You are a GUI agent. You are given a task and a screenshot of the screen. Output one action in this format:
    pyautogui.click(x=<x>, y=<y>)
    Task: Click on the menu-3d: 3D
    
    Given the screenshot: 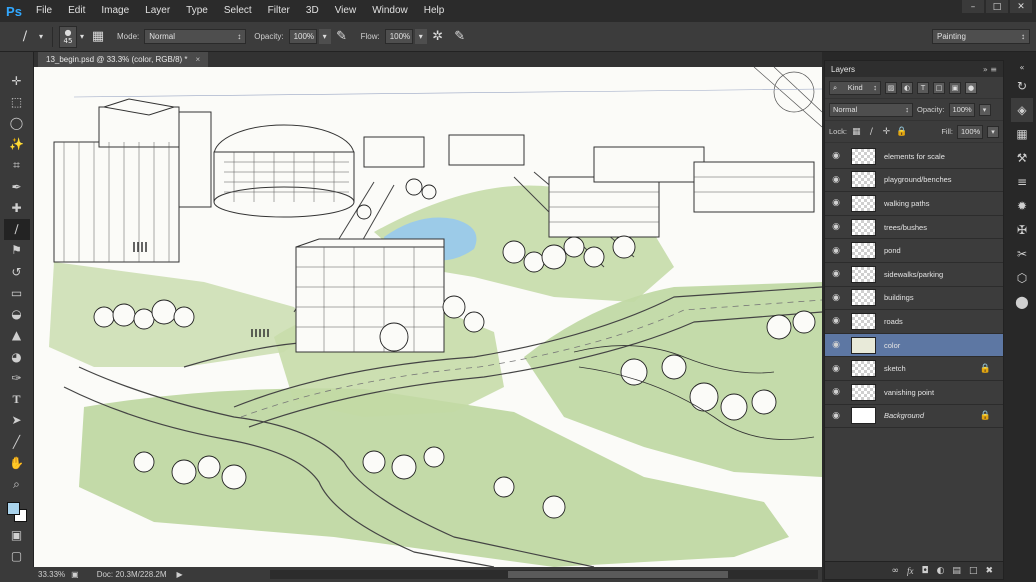 What is the action you would take?
    pyautogui.click(x=312, y=11)
    